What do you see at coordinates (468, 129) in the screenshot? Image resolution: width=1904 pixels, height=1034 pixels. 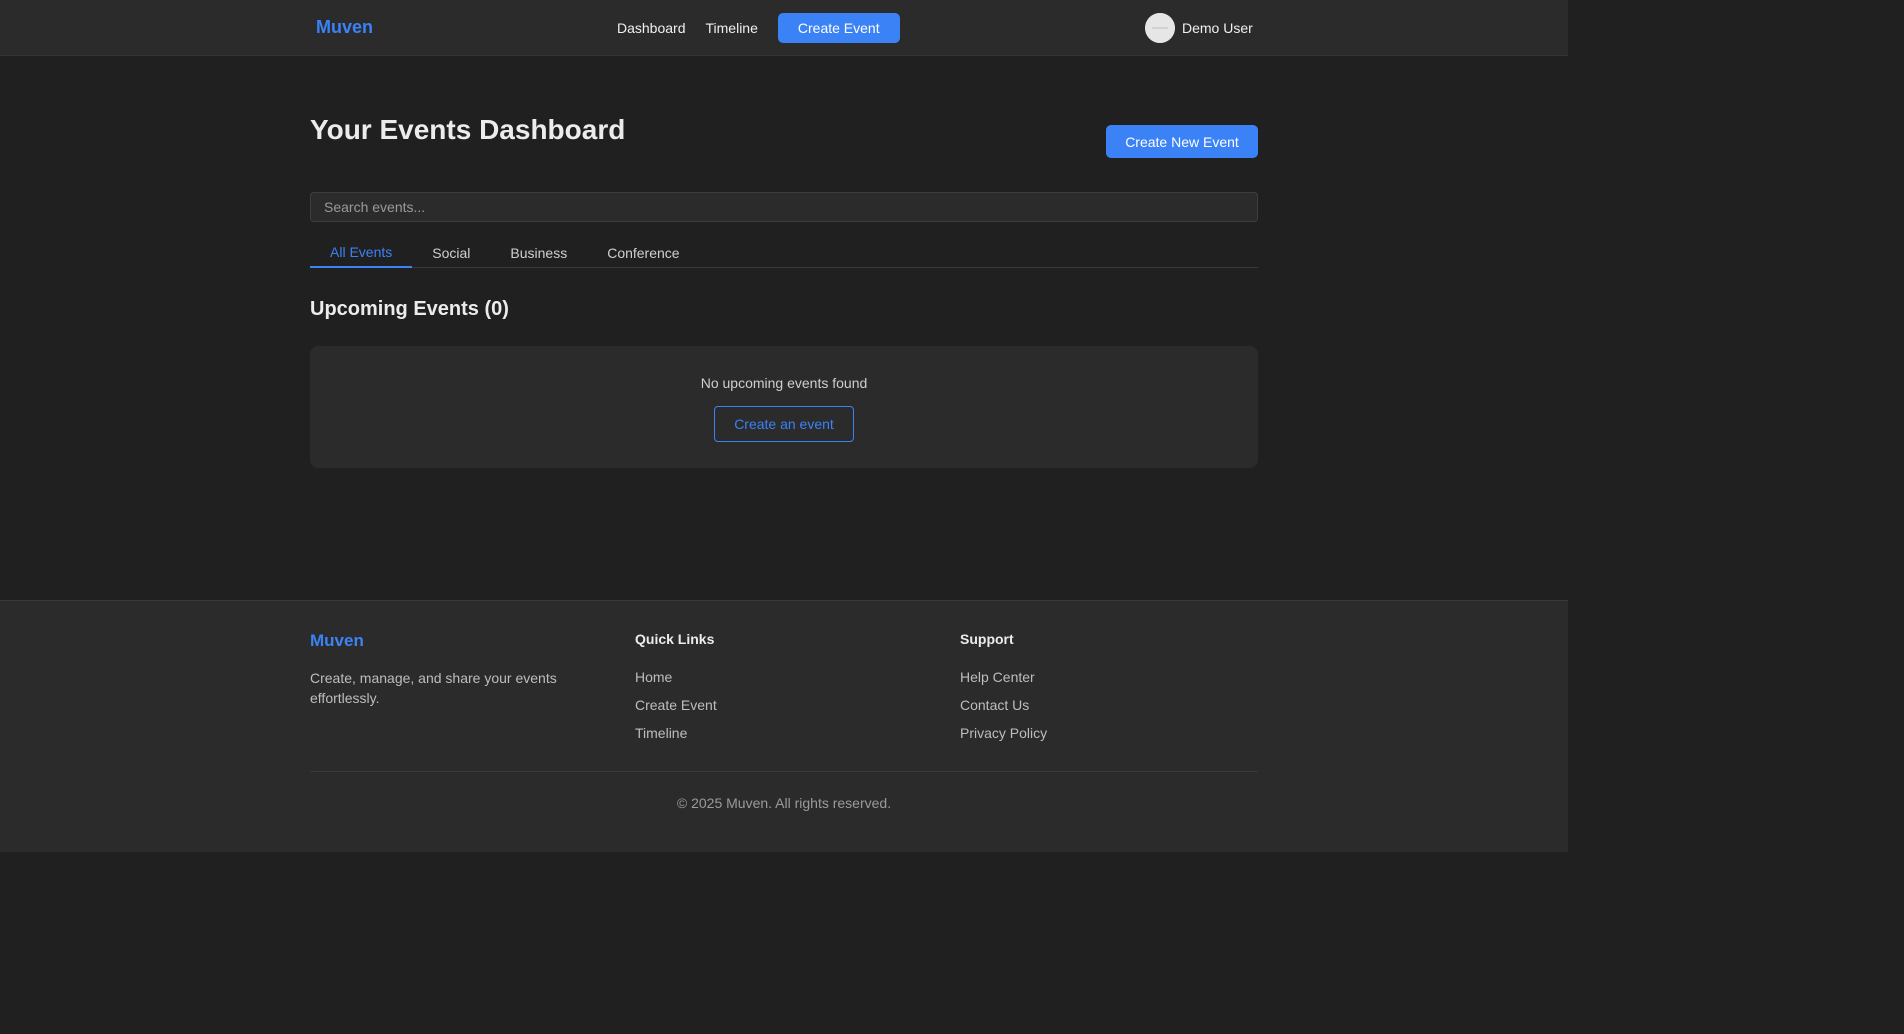 I see `page-title: Your Events Dashboard` at bounding box center [468, 129].